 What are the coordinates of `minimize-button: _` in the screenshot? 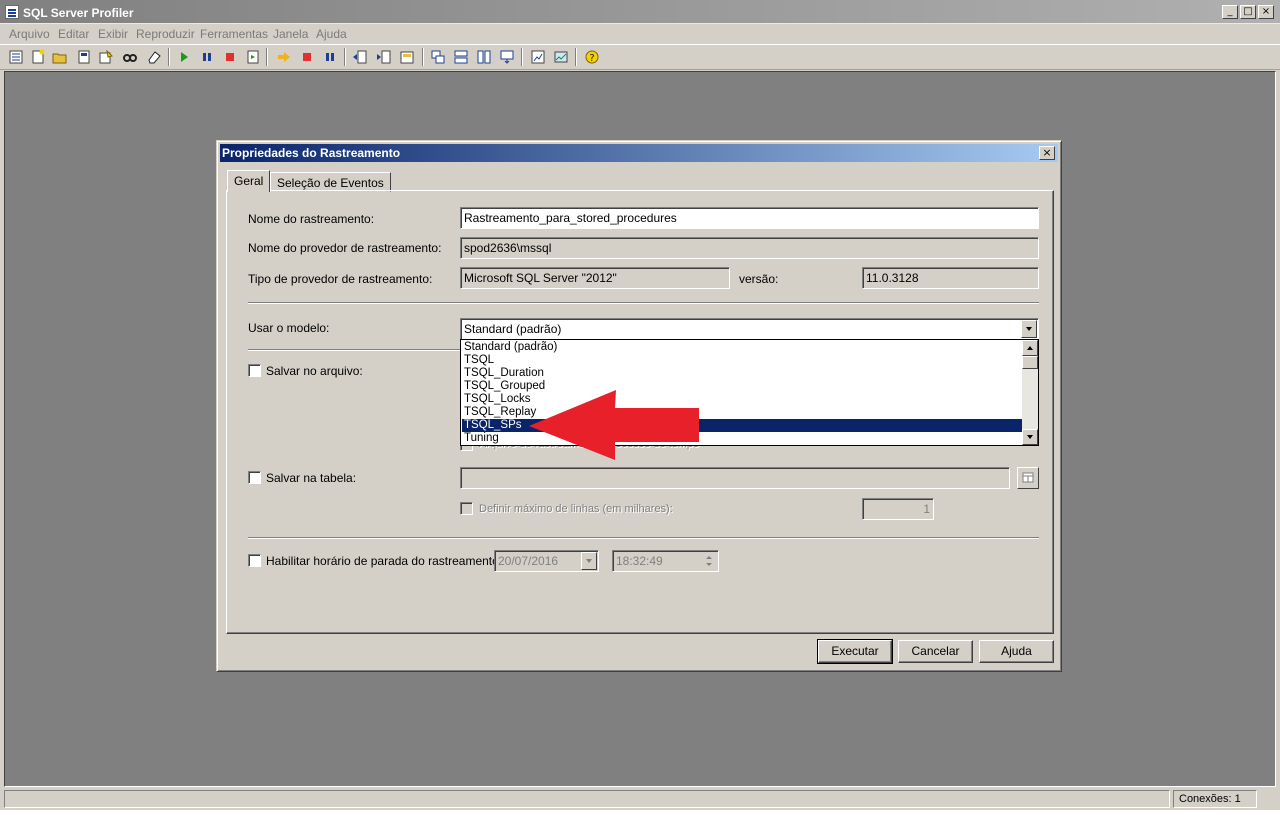 It's located at (1230, 12).